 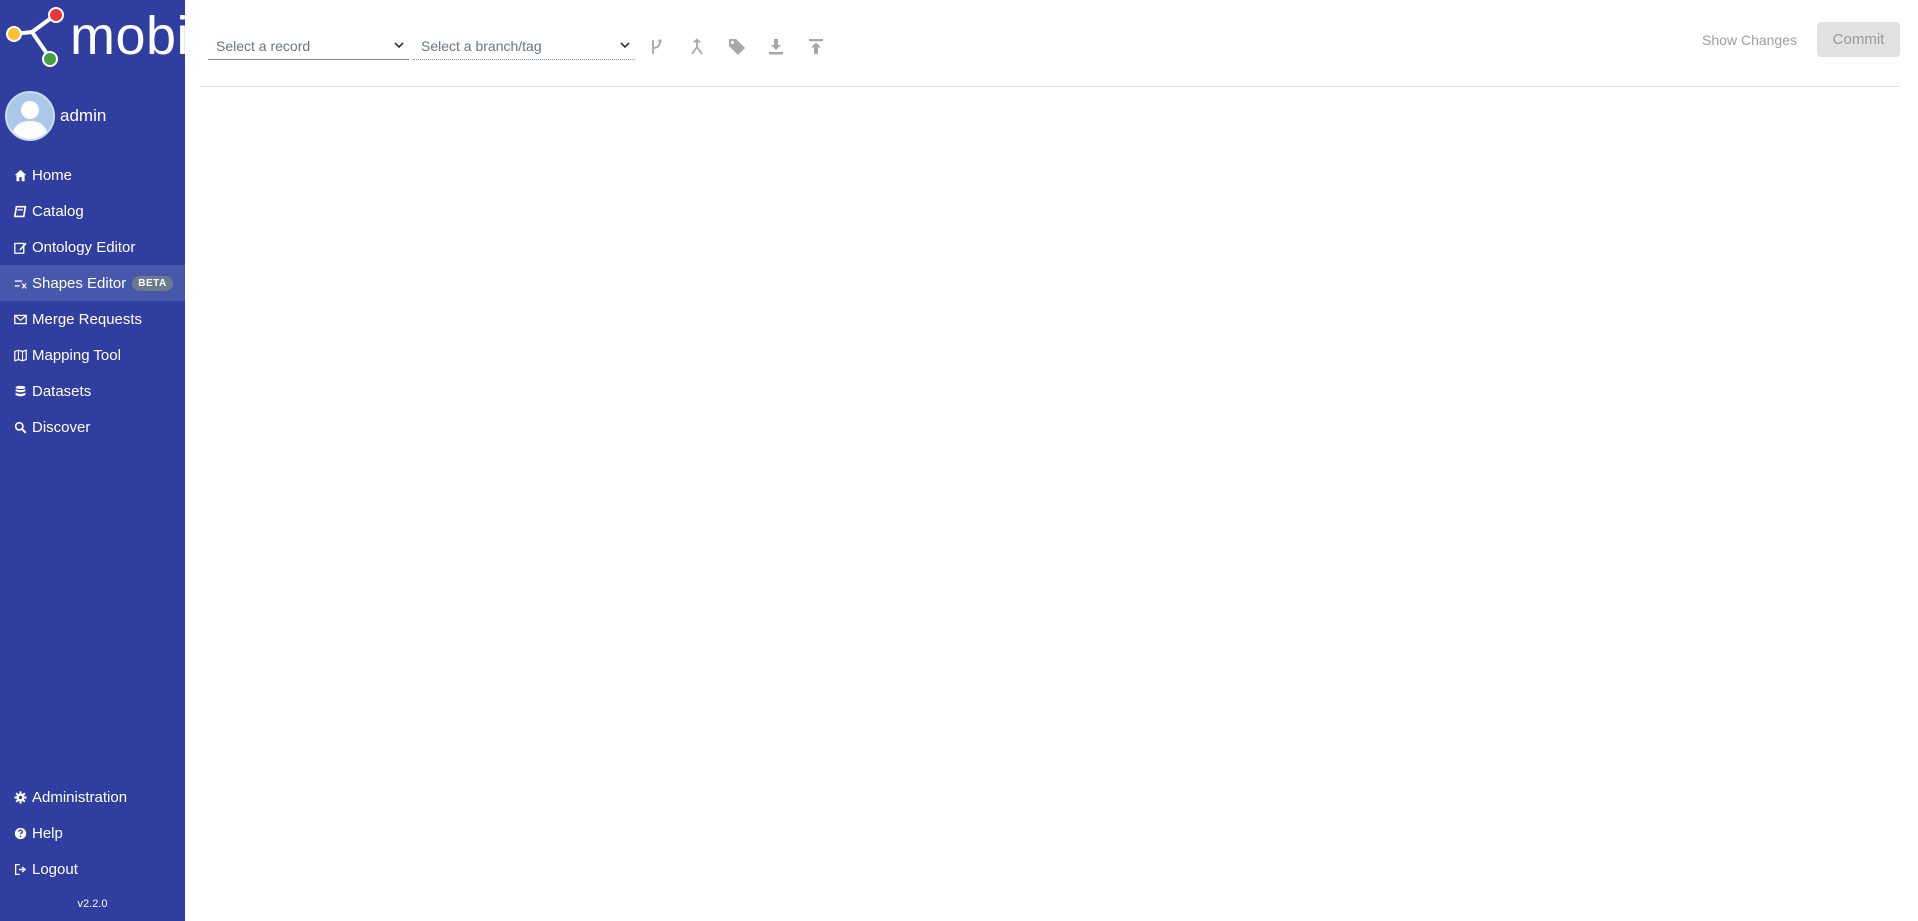 I want to click on upload-icon, so click(x=816, y=46).